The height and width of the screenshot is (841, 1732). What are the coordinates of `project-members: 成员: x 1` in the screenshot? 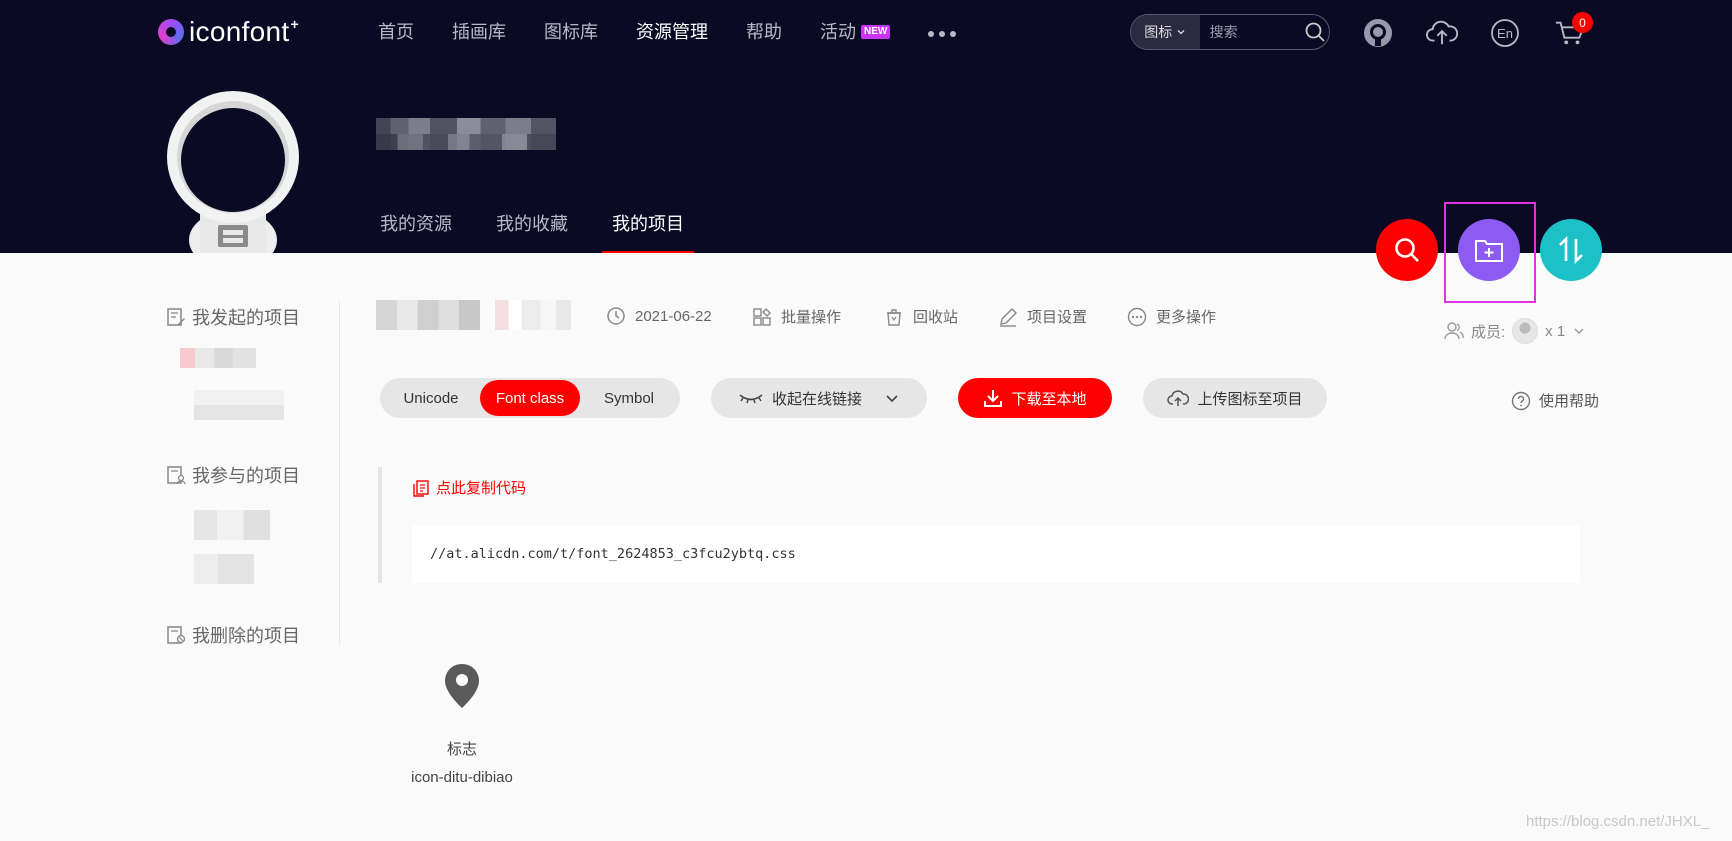 It's located at (1515, 331).